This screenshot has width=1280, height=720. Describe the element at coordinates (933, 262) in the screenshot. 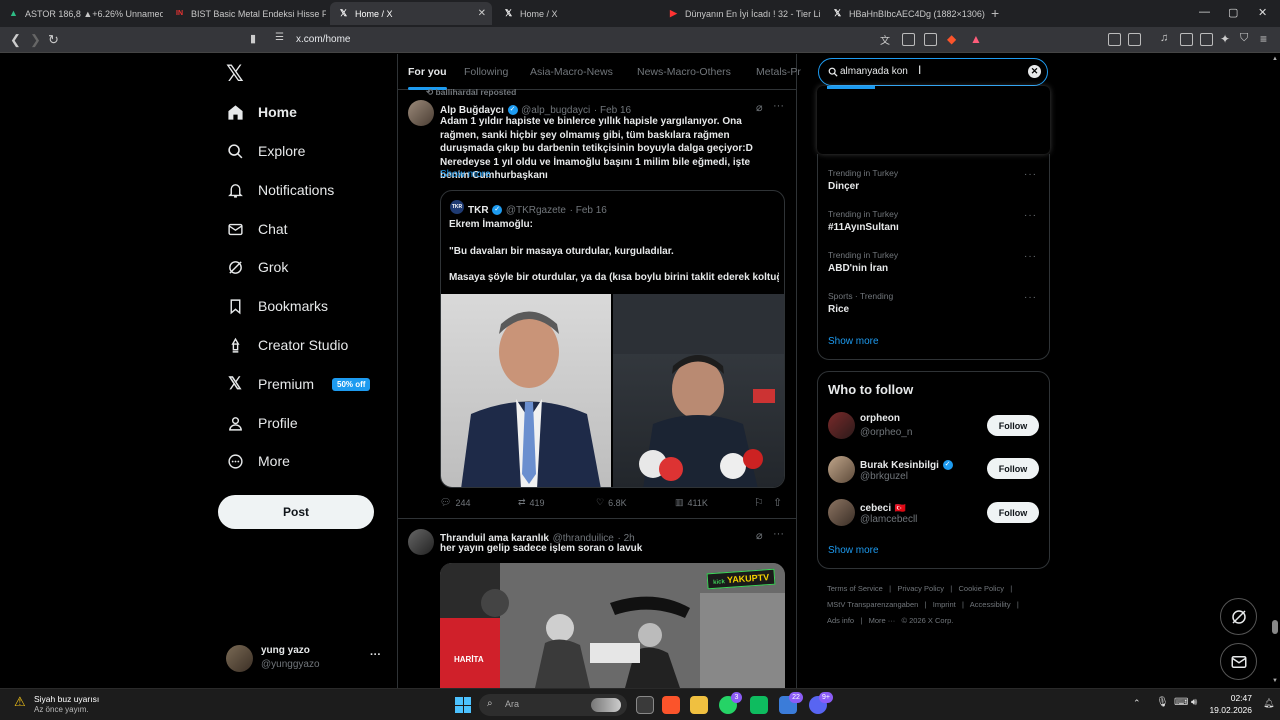

I see `trend-item: Trending in Turkey ABD'nin İran` at that location.